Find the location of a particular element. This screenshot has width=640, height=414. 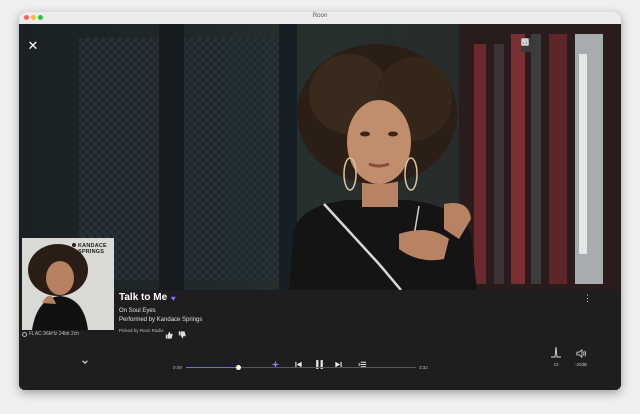

audio-format: FLAC 96kHz 24bit 2ch is located at coordinates (50, 334).